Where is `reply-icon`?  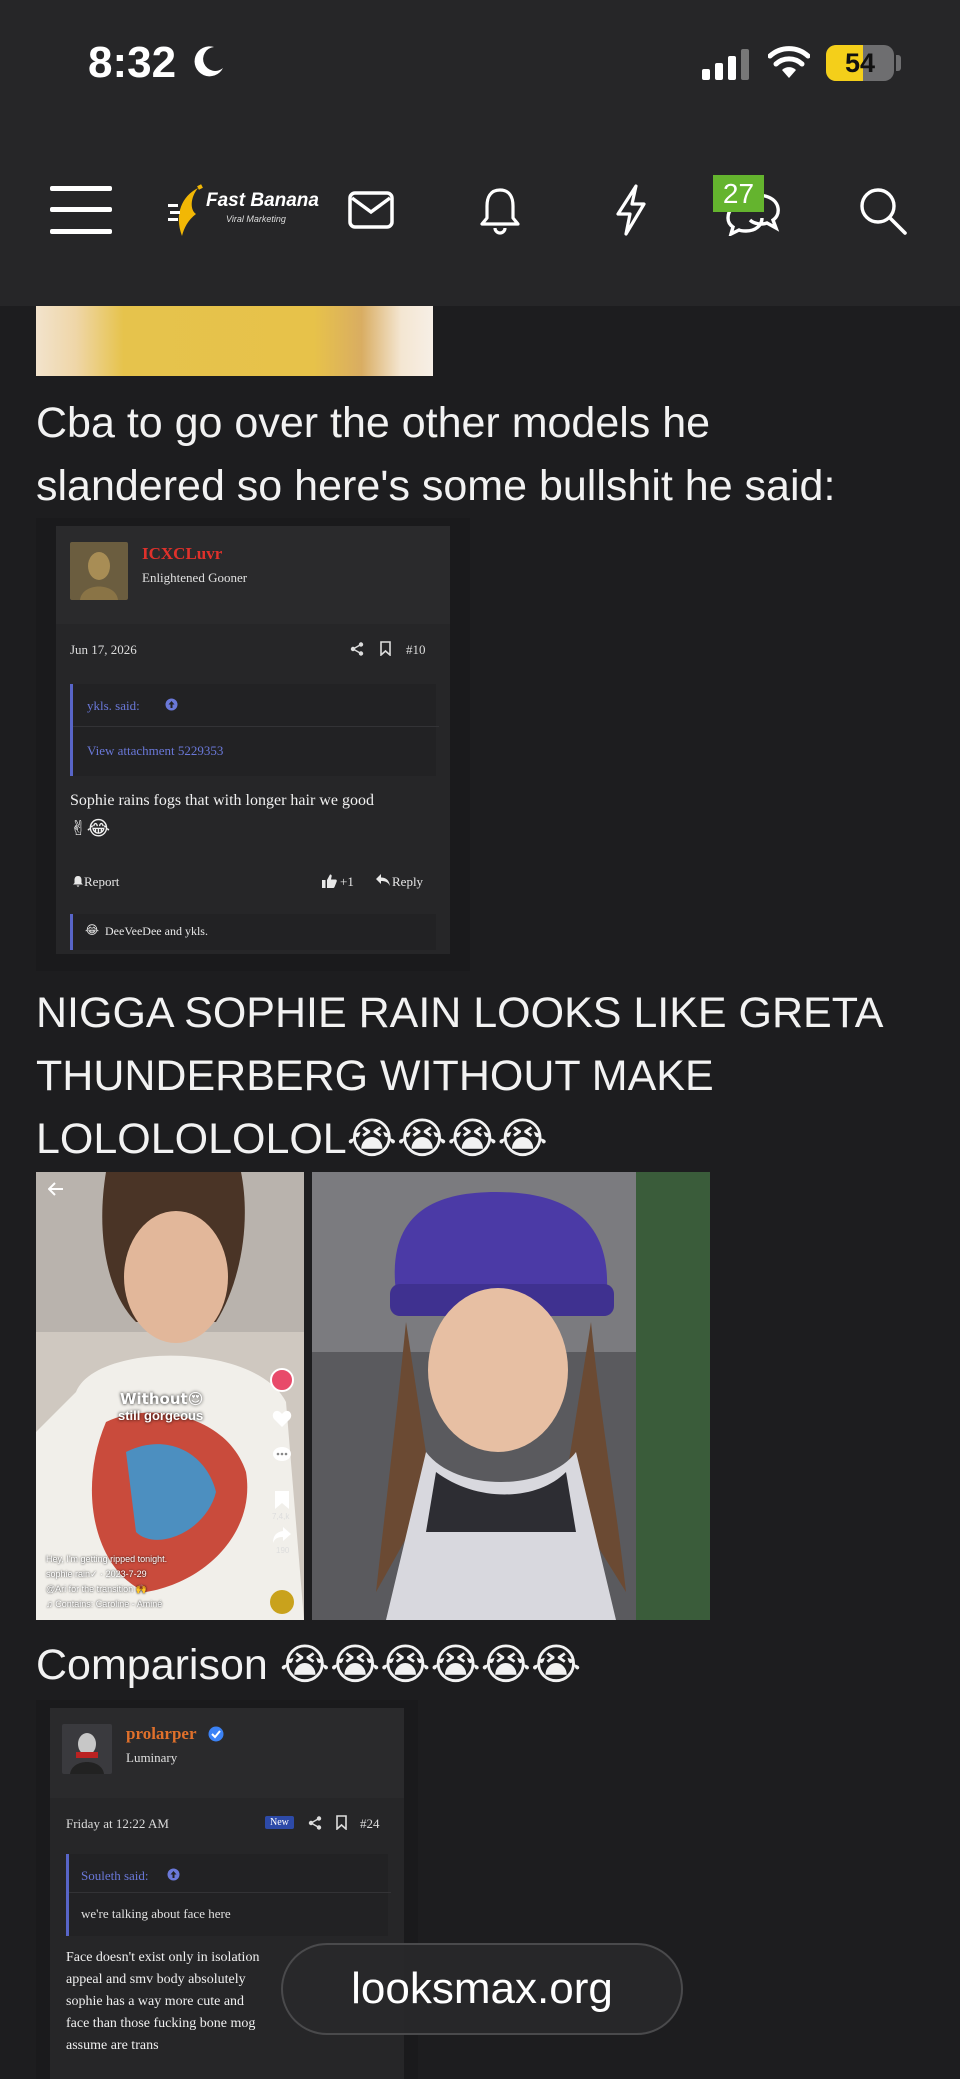
reply-icon is located at coordinates (383, 880).